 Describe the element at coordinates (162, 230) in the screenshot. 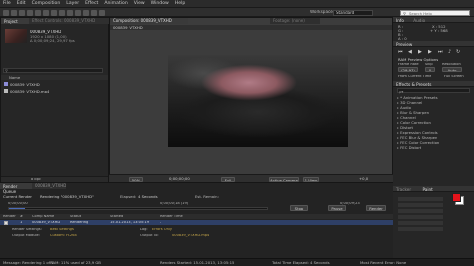

I see `log-value: Errors Only` at that location.